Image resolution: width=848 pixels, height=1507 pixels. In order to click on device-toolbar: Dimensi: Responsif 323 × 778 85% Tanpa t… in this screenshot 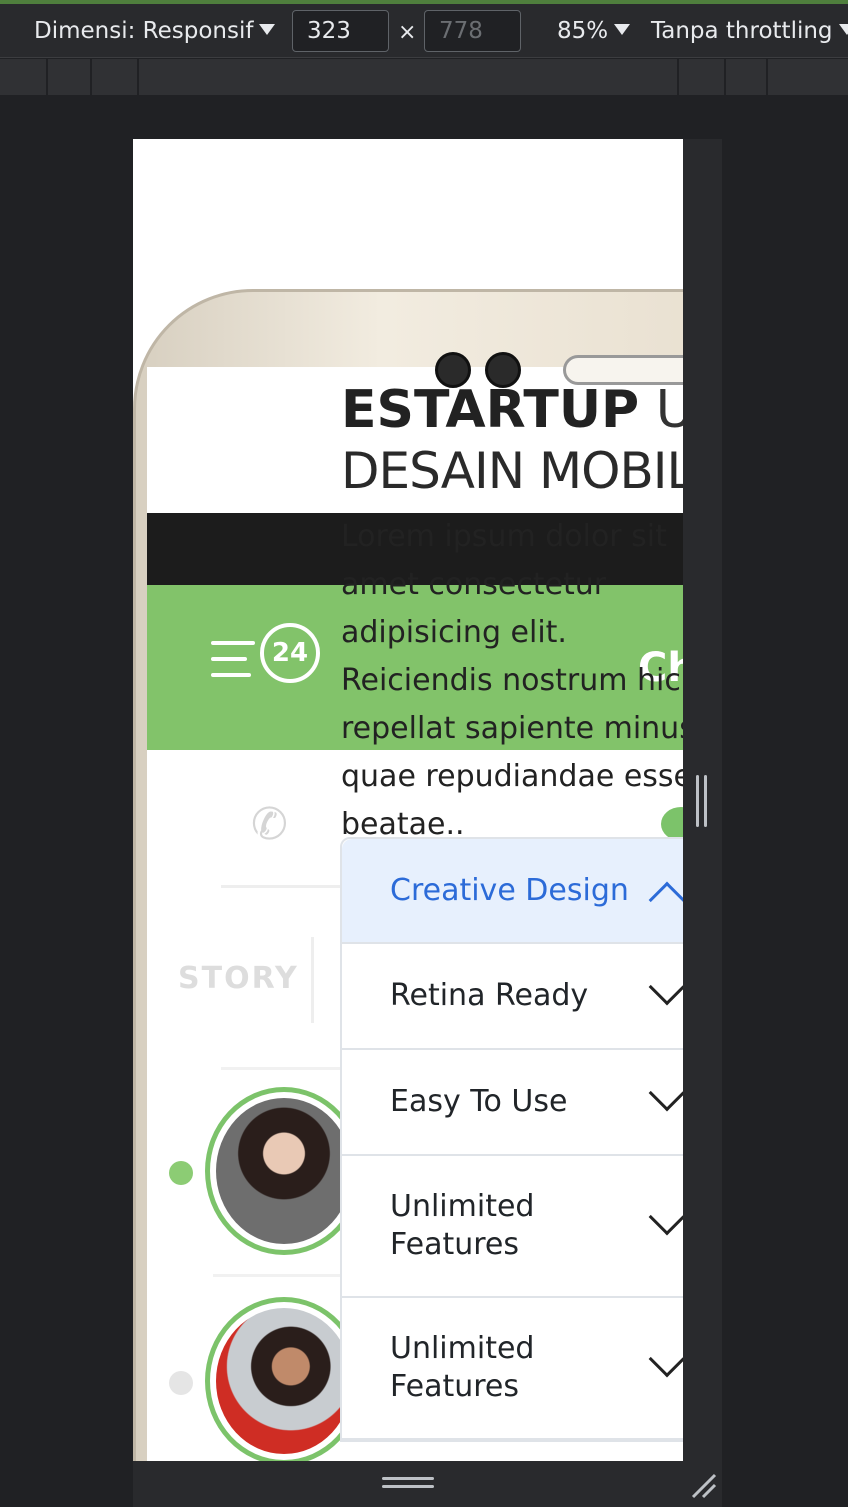, I will do `click(424, 31)`.